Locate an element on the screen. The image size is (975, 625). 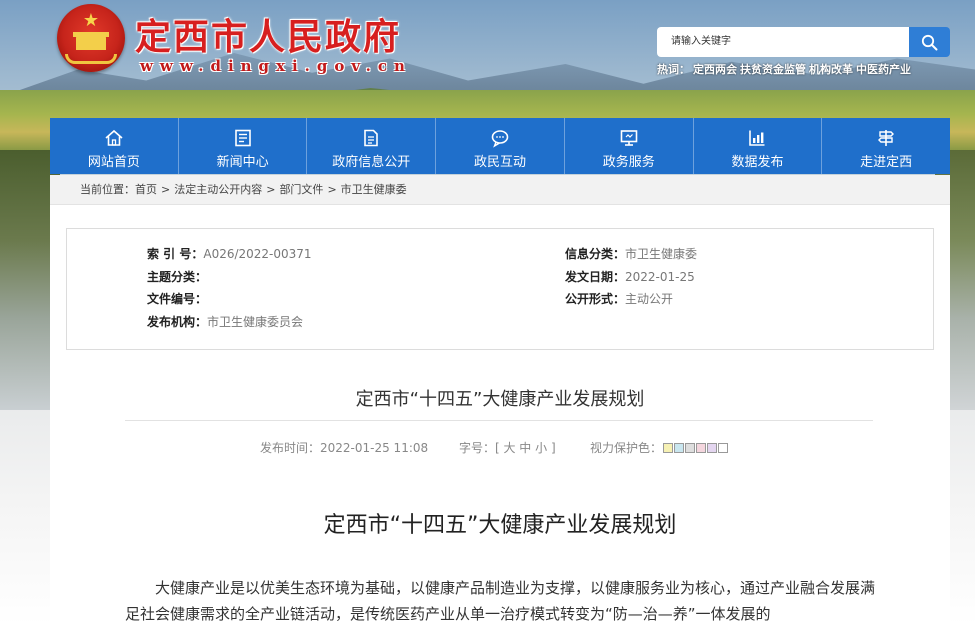
meta-label: 索 引 号： is located at coordinates (175, 254).